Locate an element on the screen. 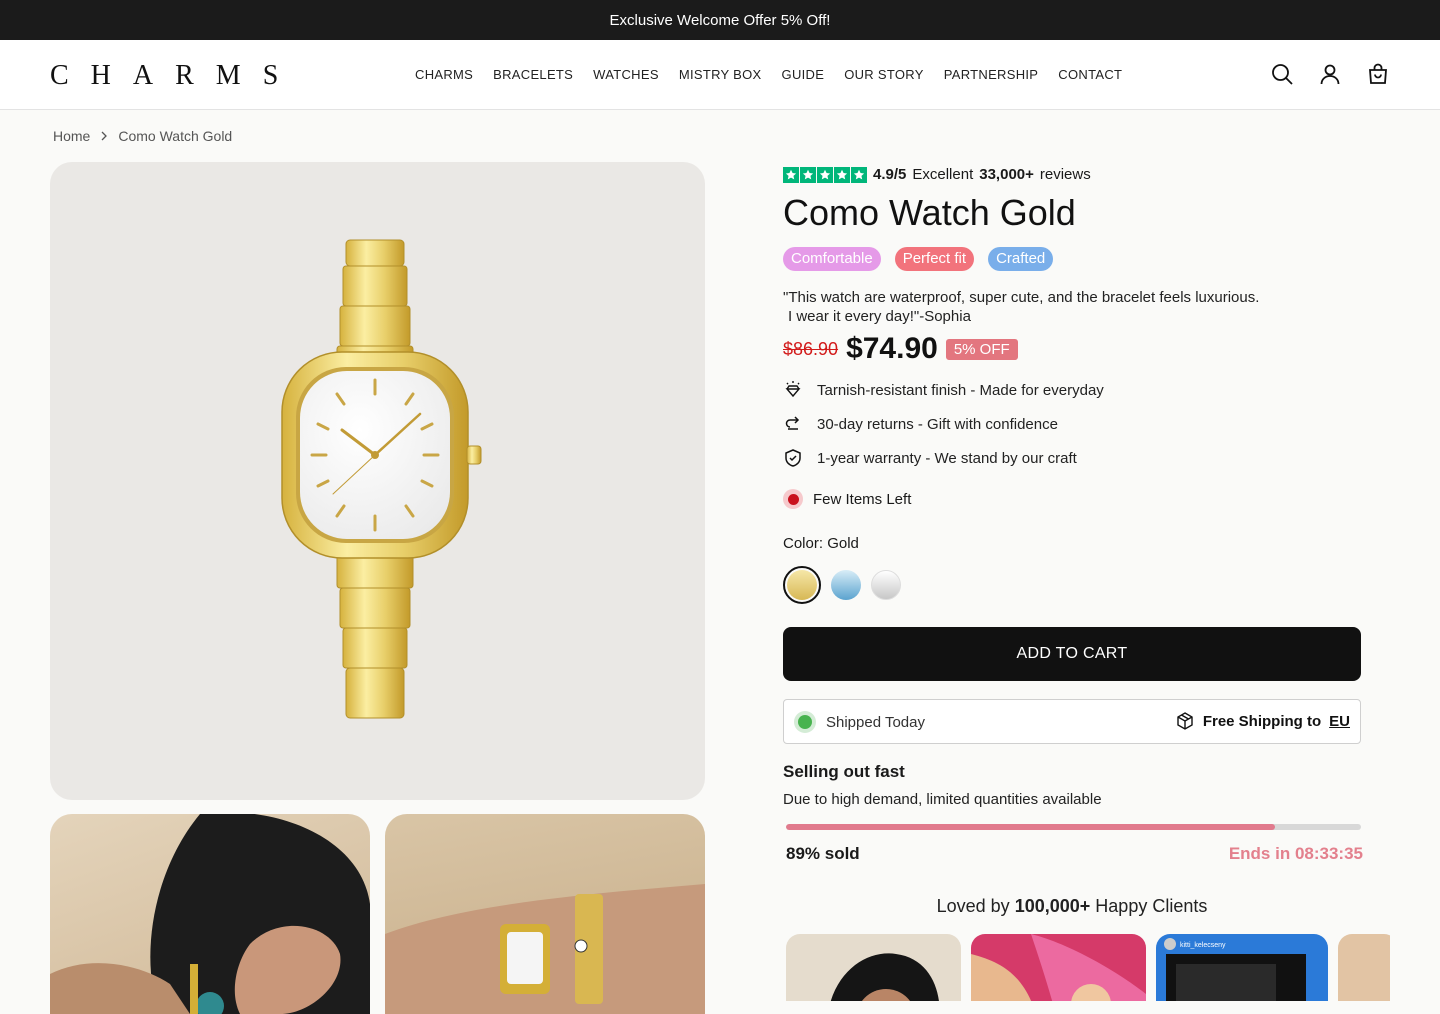 This screenshot has height=1014, width=1440. sale-price: $74.90 is located at coordinates (892, 348).